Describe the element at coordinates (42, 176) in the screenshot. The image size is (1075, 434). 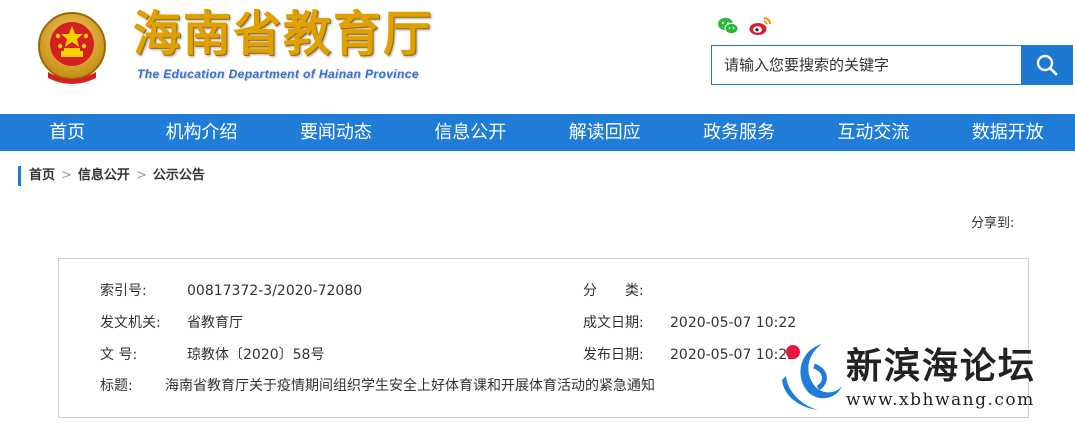
I see `breadcrumb-home: 首页` at that location.